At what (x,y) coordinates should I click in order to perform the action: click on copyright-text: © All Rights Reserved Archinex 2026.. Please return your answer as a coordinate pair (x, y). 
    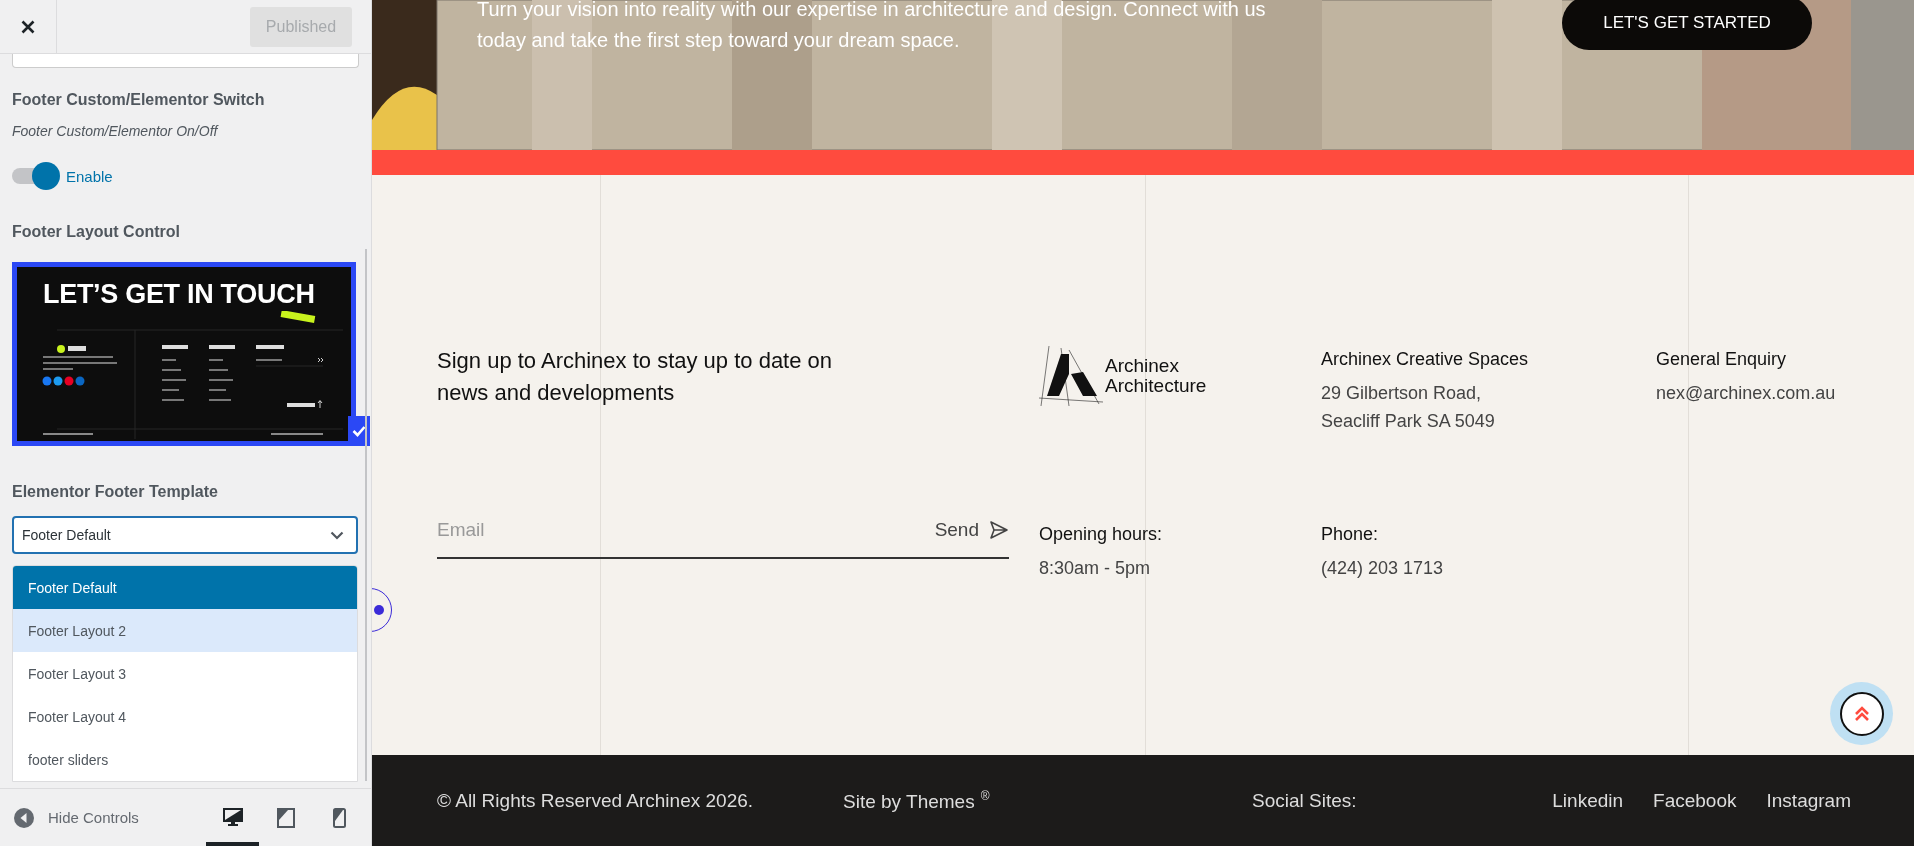
    Looking at the image, I should click on (596, 800).